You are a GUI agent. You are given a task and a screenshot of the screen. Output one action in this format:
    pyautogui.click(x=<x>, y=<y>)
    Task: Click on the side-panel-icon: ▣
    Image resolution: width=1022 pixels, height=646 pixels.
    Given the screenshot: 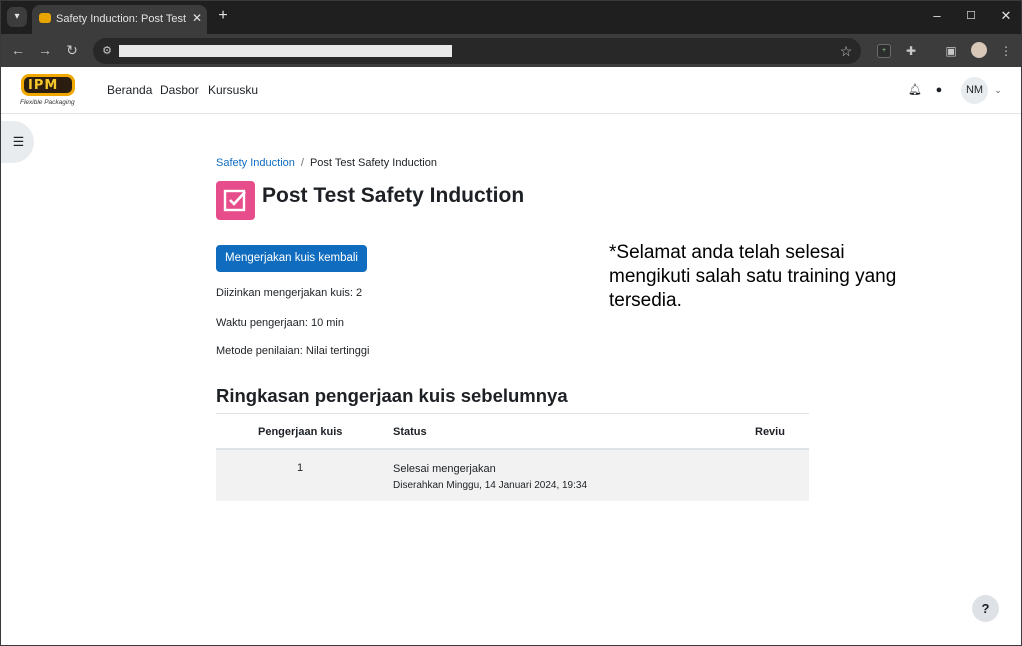 What is the action you would take?
    pyautogui.click(x=951, y=51)
    